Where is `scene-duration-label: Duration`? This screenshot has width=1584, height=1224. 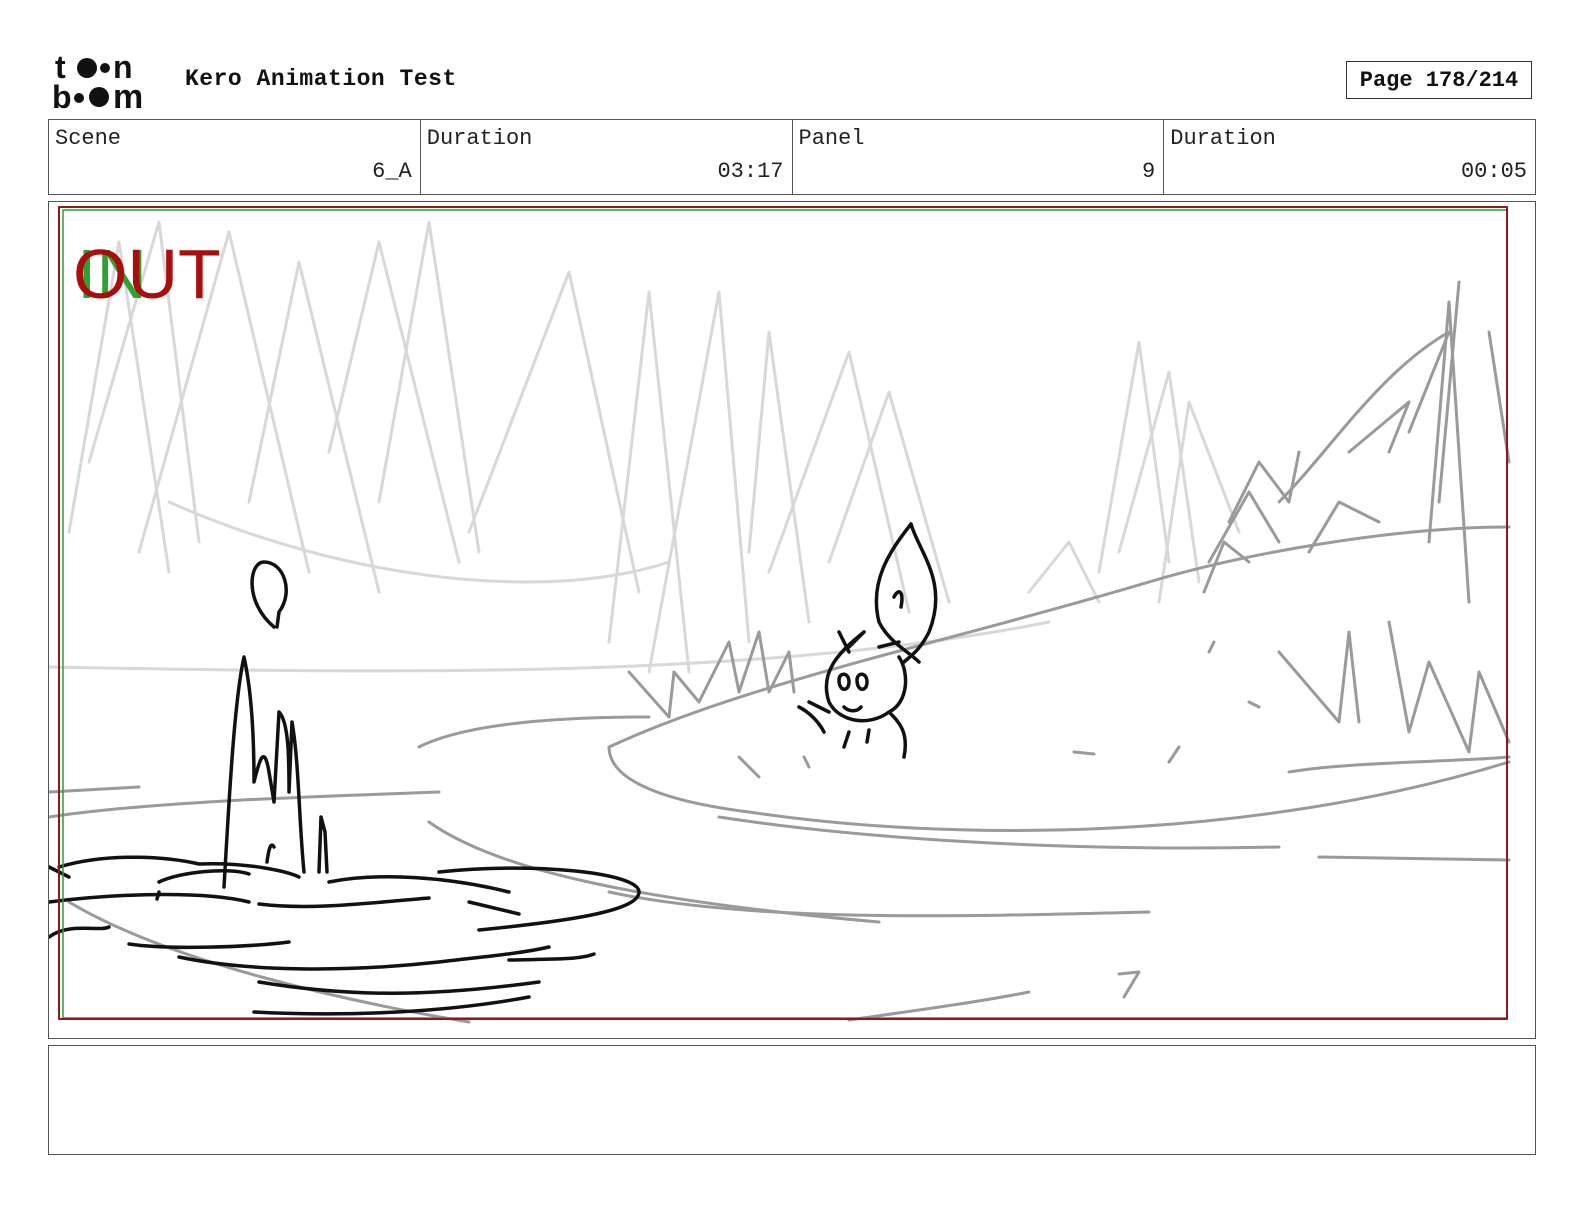
scene-duration-label: Duration is located at coordinates (479, 138).